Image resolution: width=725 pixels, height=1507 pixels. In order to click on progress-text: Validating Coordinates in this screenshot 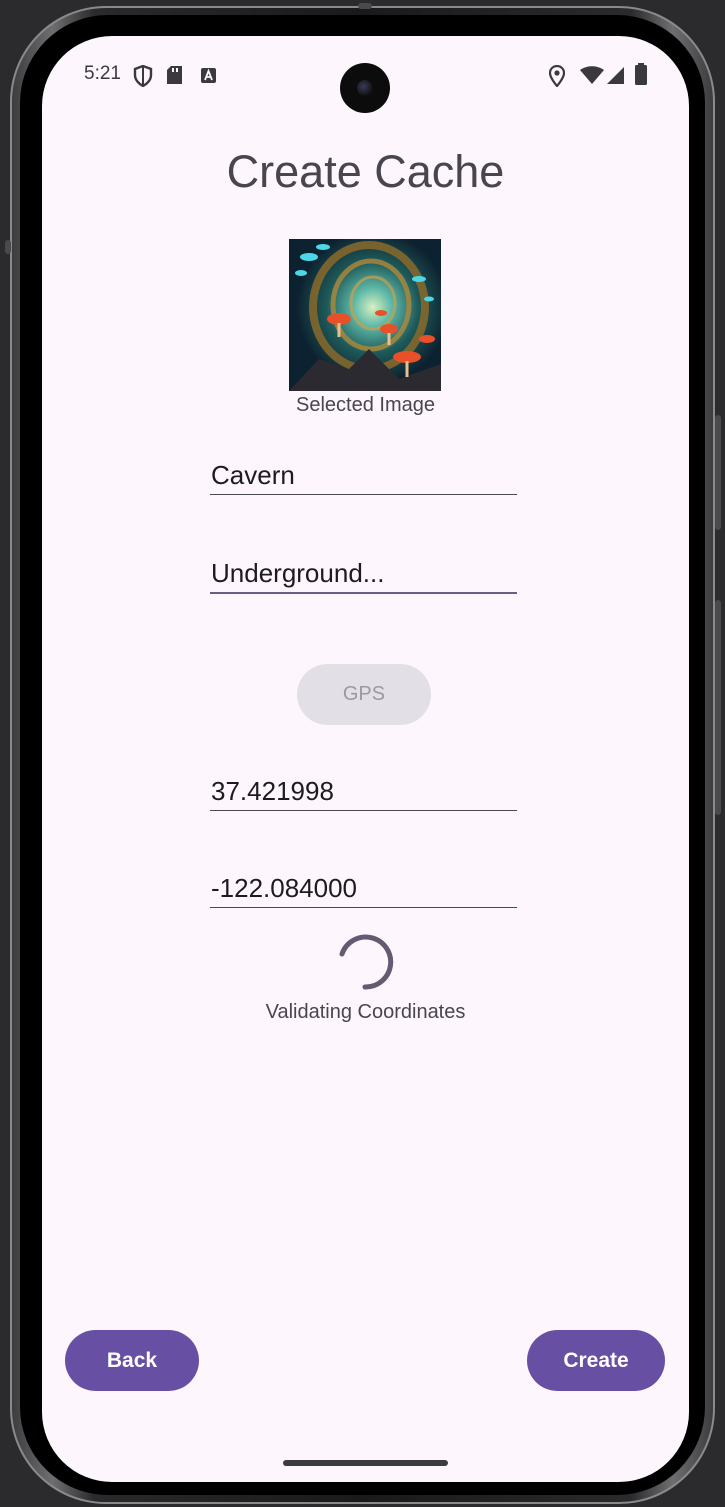, I will do `click(365, 1012)`.